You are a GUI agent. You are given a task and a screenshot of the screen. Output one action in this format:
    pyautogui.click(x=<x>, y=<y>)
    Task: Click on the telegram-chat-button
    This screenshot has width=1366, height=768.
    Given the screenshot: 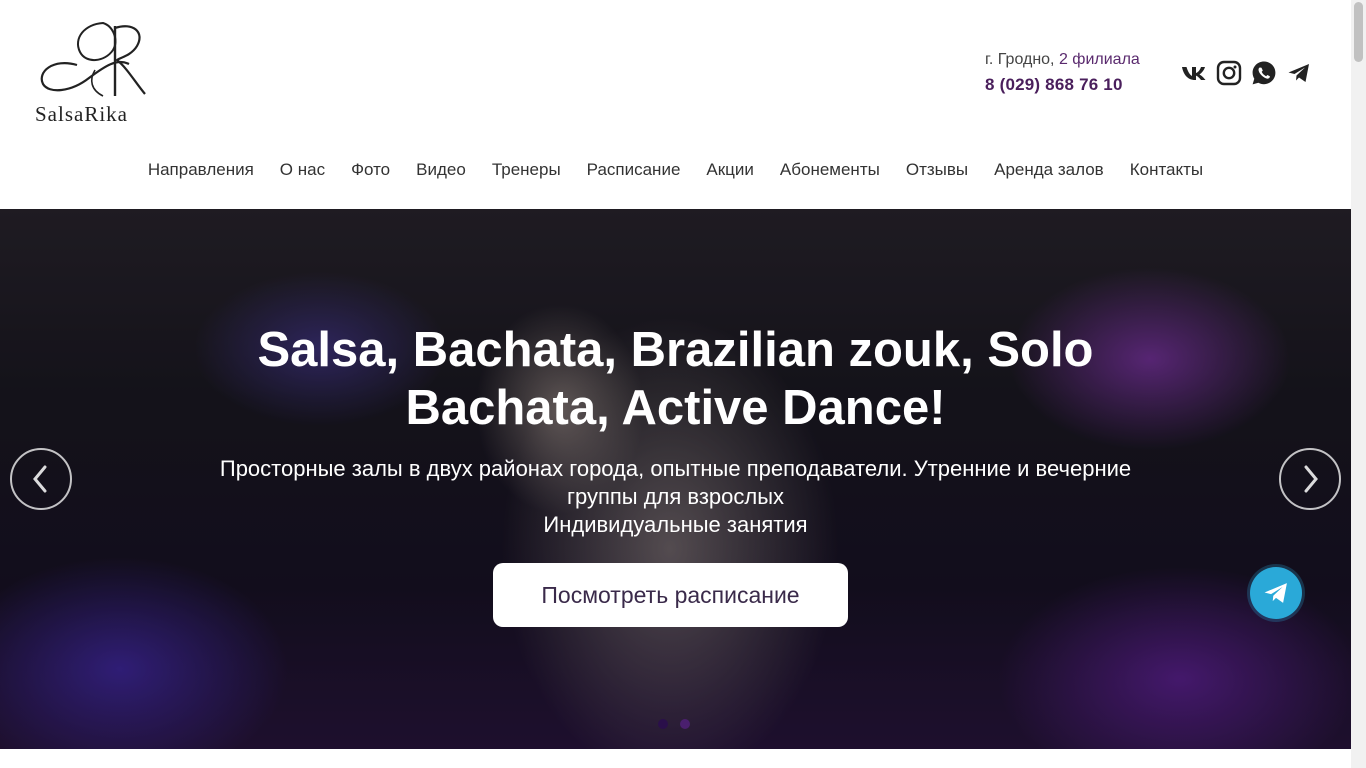 What is the action you would take?
    pyautogui.click(x=1276, y=593)
    